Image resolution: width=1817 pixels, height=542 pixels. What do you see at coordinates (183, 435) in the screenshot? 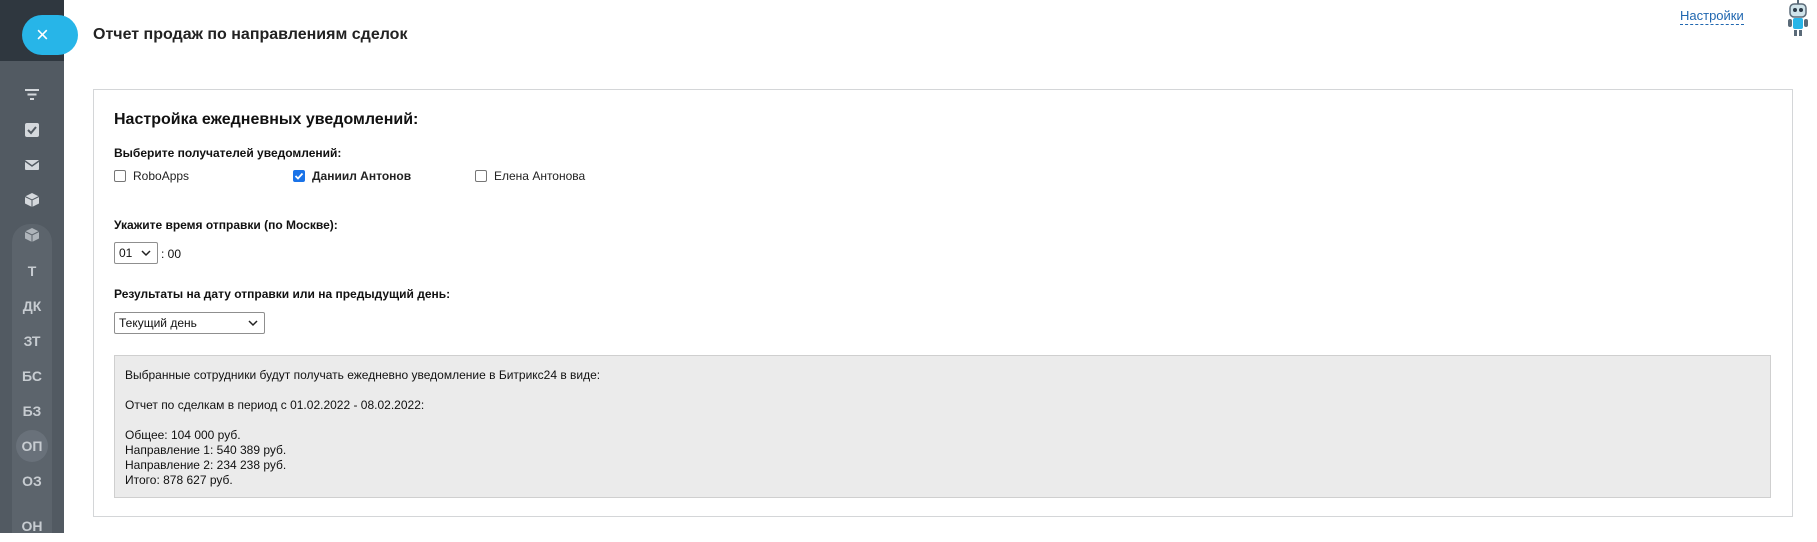
I see `preview-line: Общее: 104 000 руб.` at bounding box center [183, 435].